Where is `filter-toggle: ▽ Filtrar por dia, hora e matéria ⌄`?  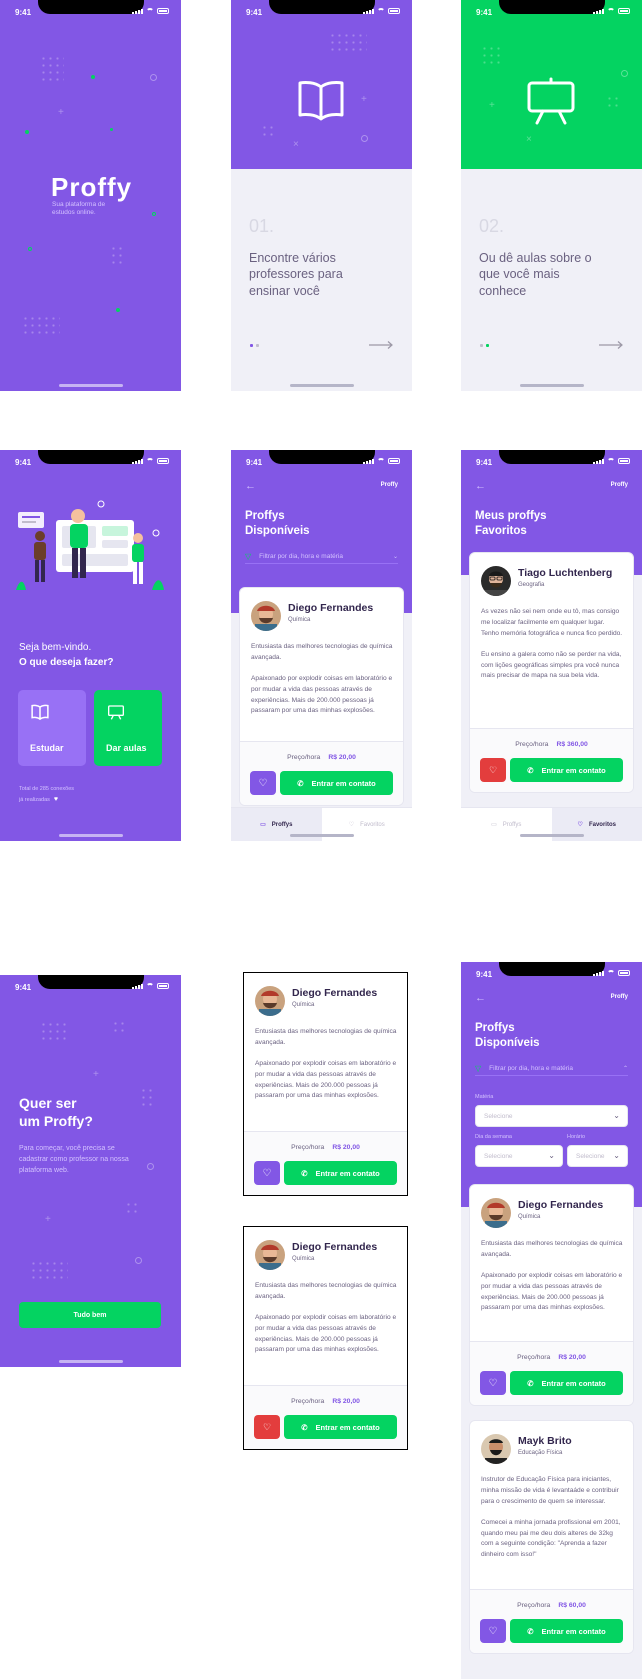
filter-toggle: ▽ Filtrar por dia, hora e matéria ⌄ is located at coordinates (321, 557).